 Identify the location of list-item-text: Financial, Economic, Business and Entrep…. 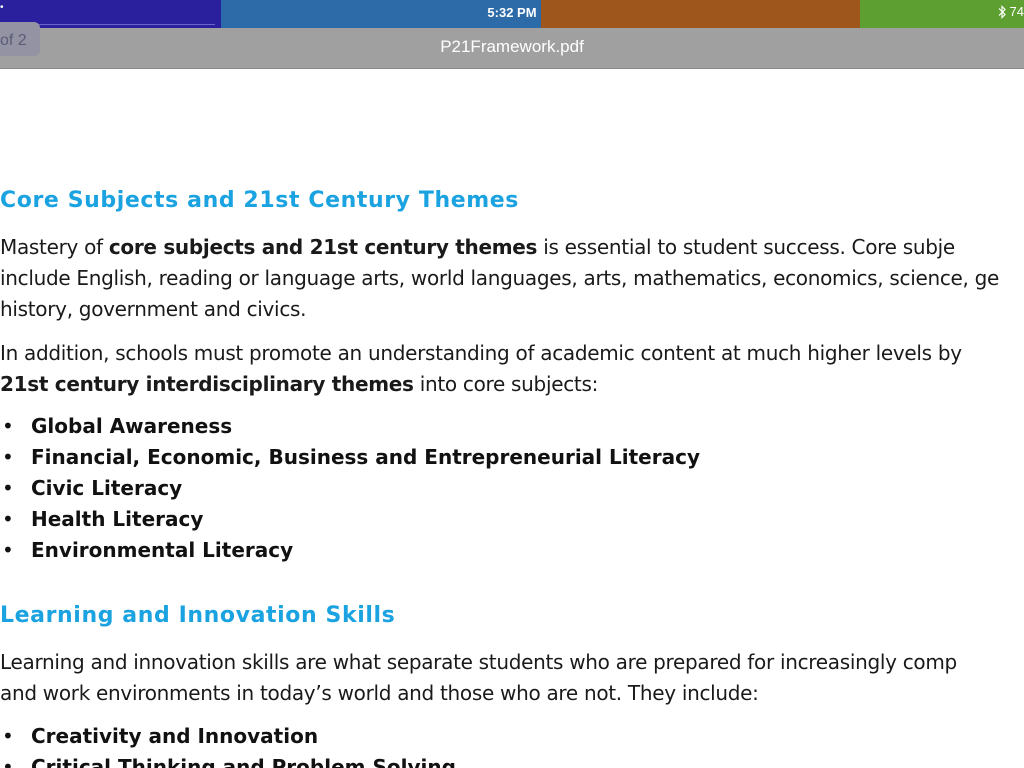
(365, 457).